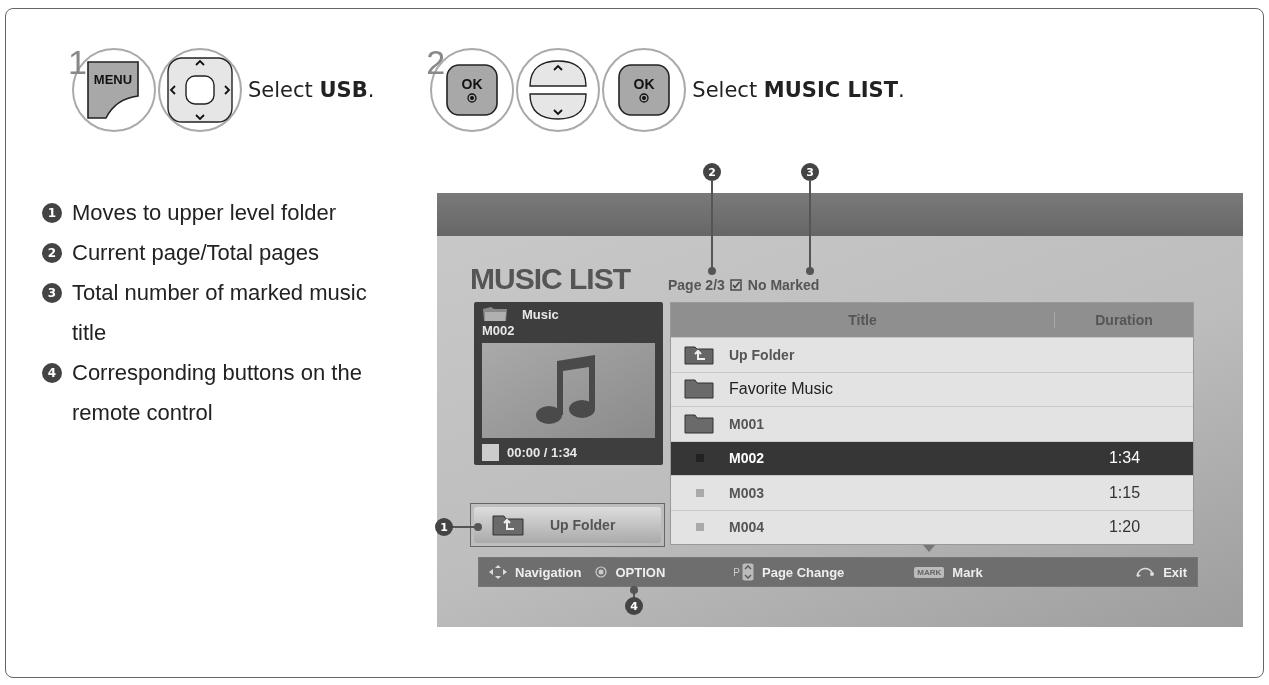 Image resolution: width=1269 pixels, height=685 pixels. I want to click on legend-text: Corresponding buttons on the remote control, so click(217, 393).